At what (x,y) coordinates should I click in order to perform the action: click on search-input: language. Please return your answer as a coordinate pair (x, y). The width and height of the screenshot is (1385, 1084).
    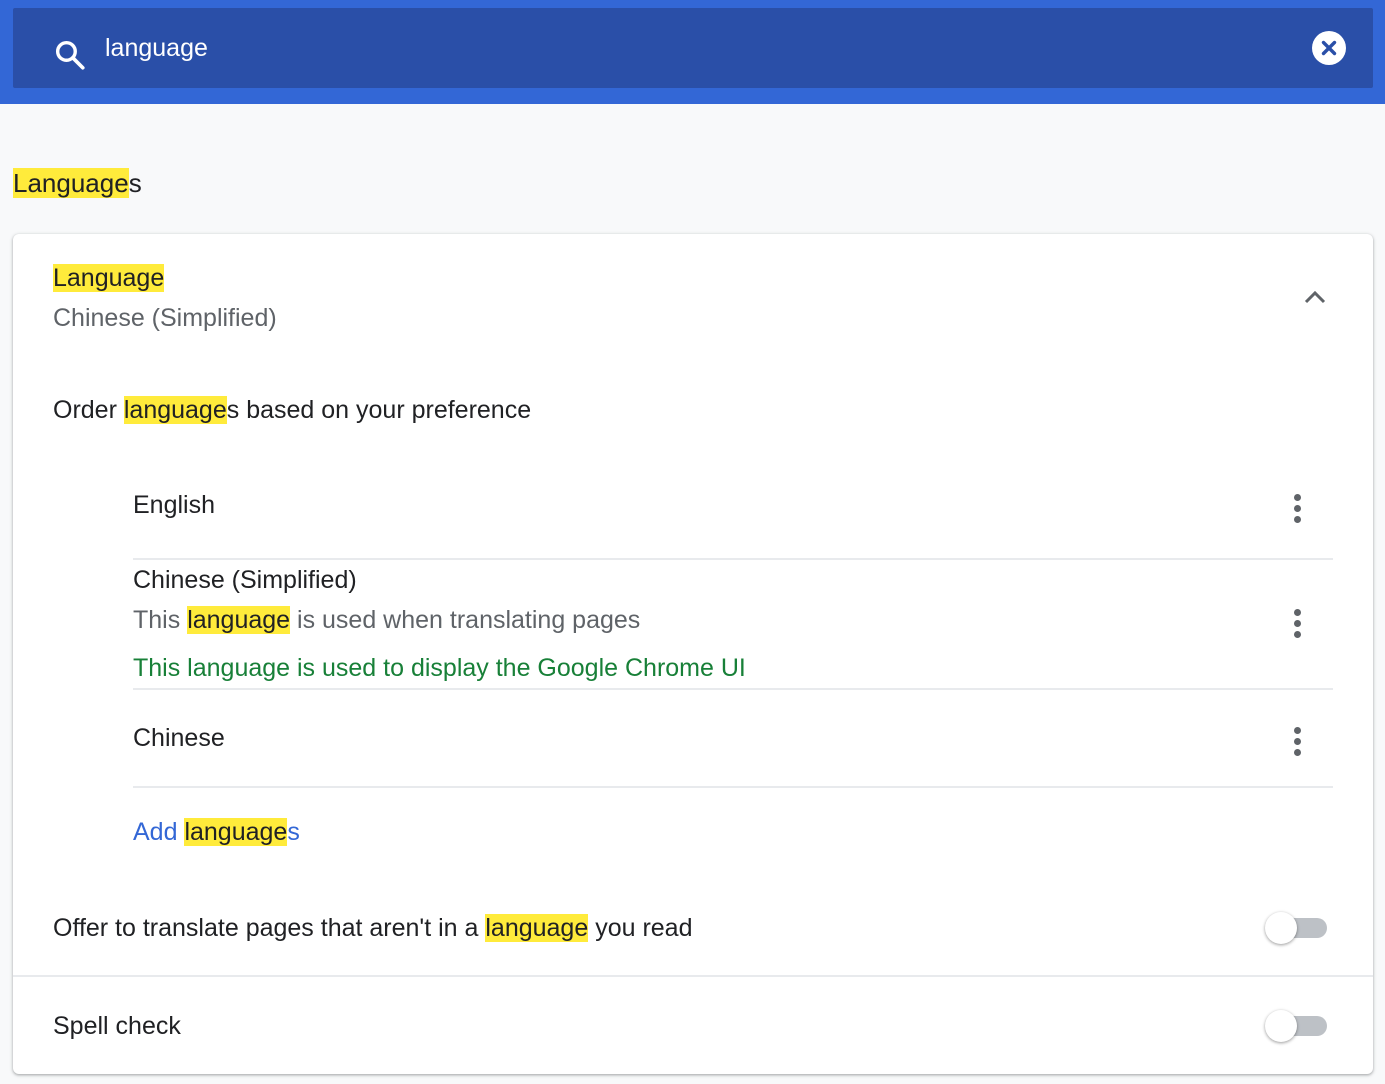
    Looking at the image, I should click on (156, 48).